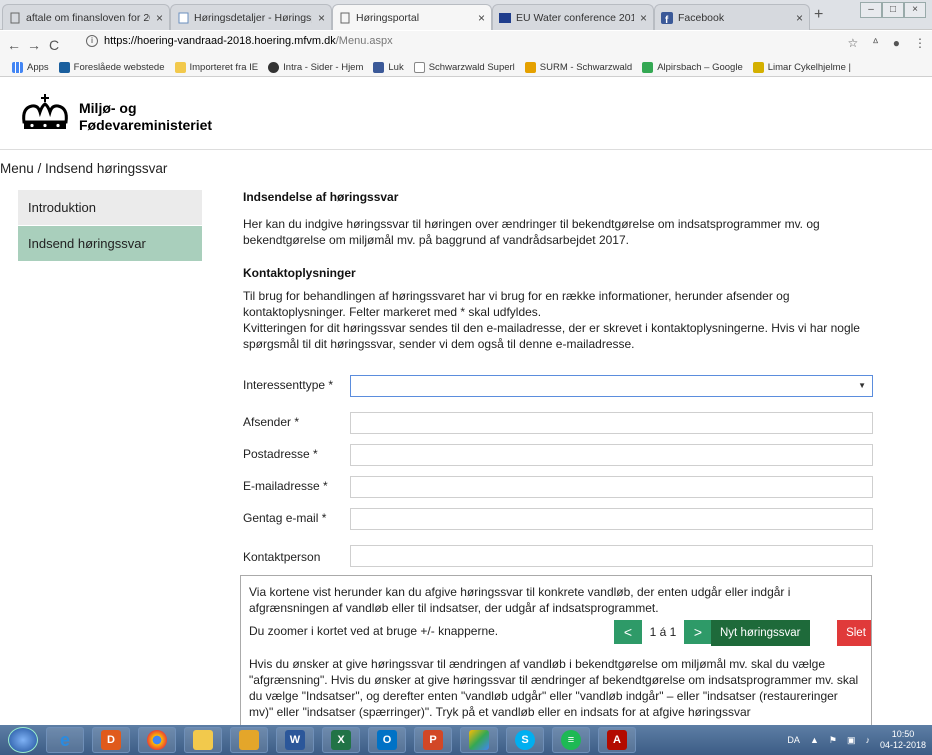  I want to click on minimize-button: –, so click(871, 10).